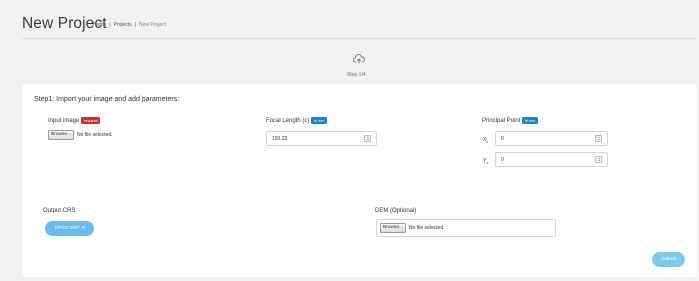  I want to click on input-image-file-status: No file selected., so click(95, 135).